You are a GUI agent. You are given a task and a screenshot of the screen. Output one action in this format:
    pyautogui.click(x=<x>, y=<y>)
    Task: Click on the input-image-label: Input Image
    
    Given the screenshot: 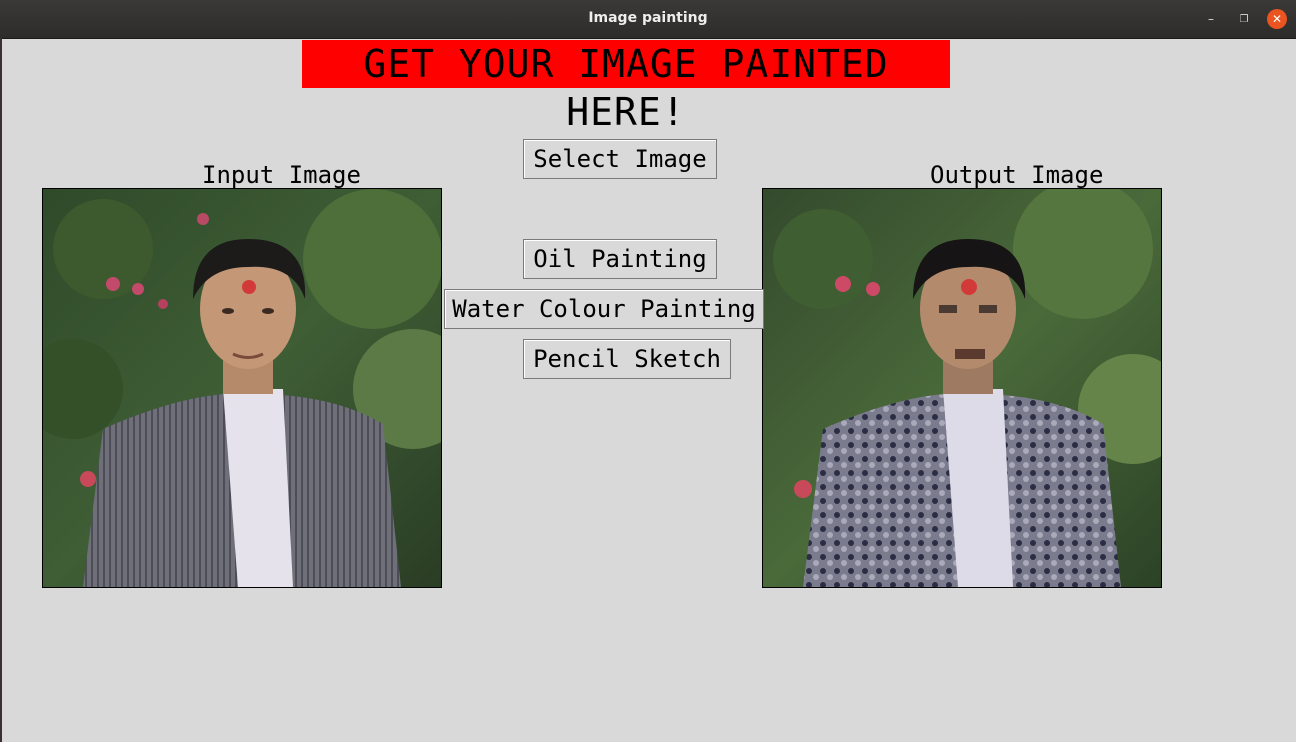 What is the action you would take?
    pyautogui.click(x=281, y=175)
    